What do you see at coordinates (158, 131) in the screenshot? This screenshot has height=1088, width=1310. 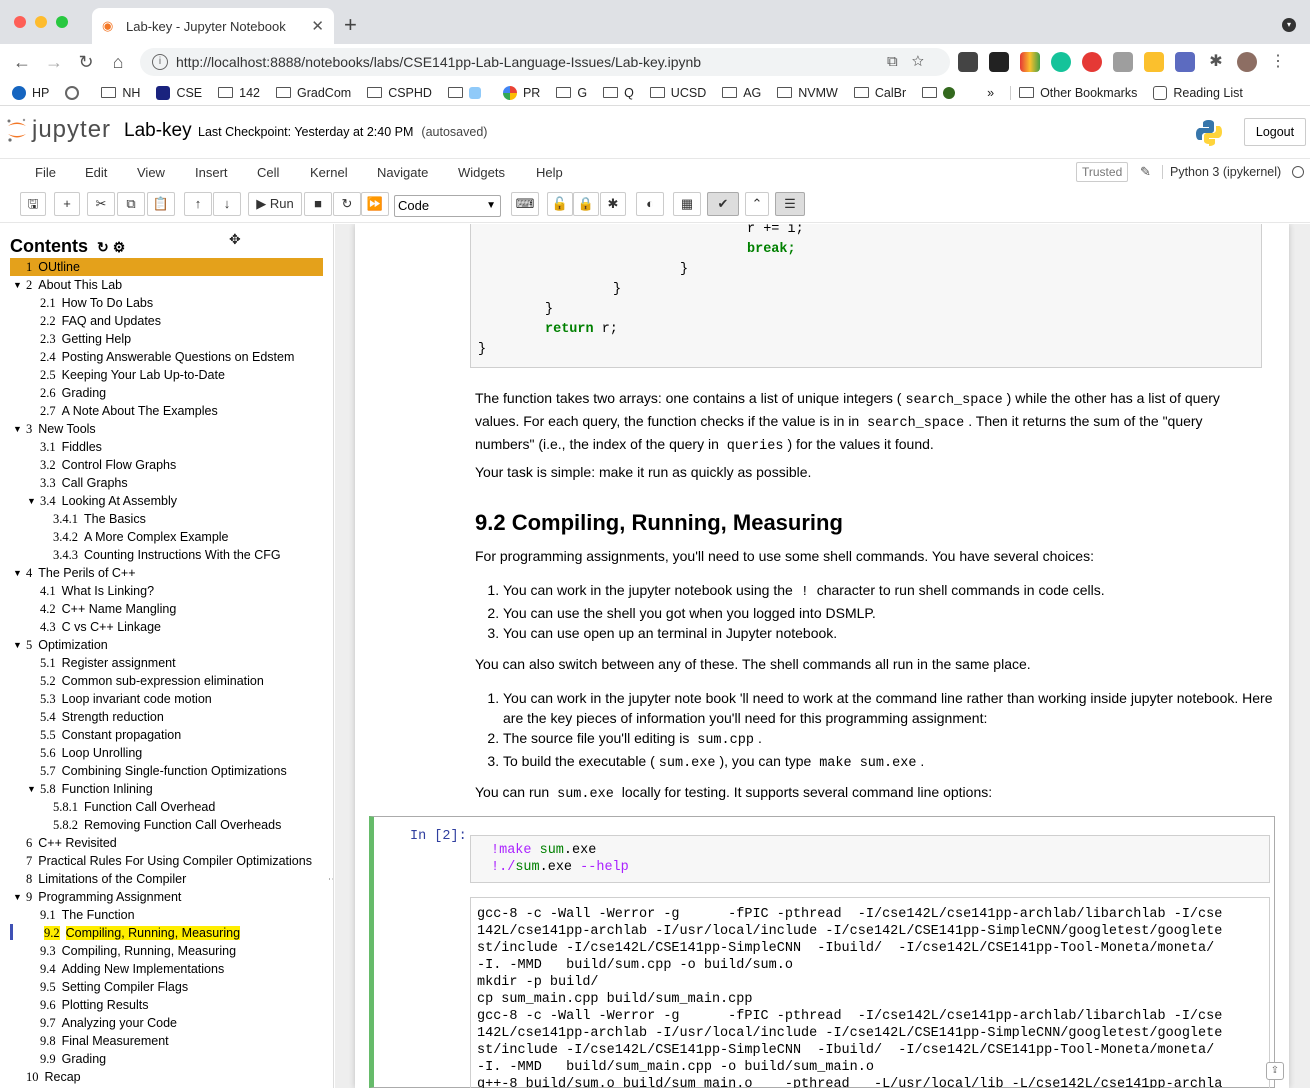 I see `notebook-name: Lab-key` at bounding box center [158, 131].